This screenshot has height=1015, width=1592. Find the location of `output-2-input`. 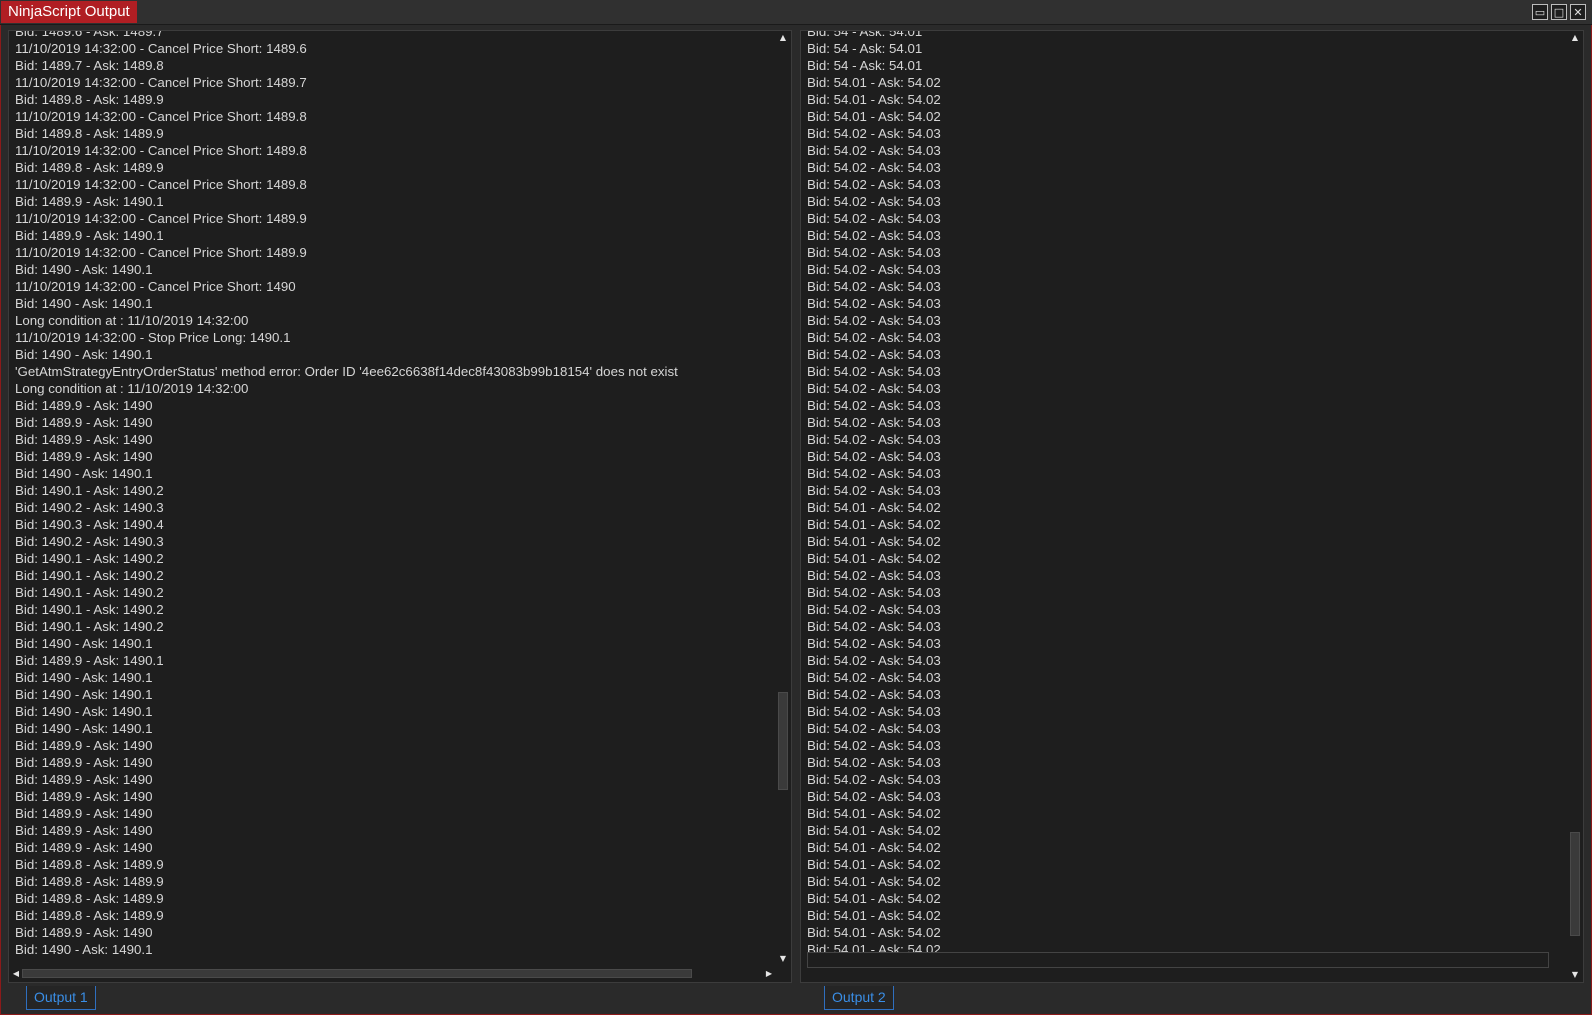

output-2-input is located at coordinates (1178, 960).